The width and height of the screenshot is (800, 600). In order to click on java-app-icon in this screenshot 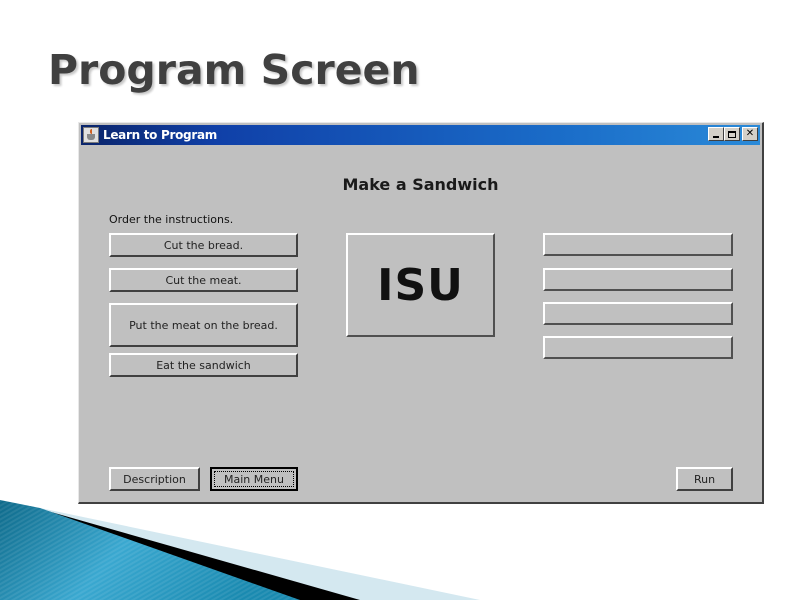, I will do `click(91, 135)`.